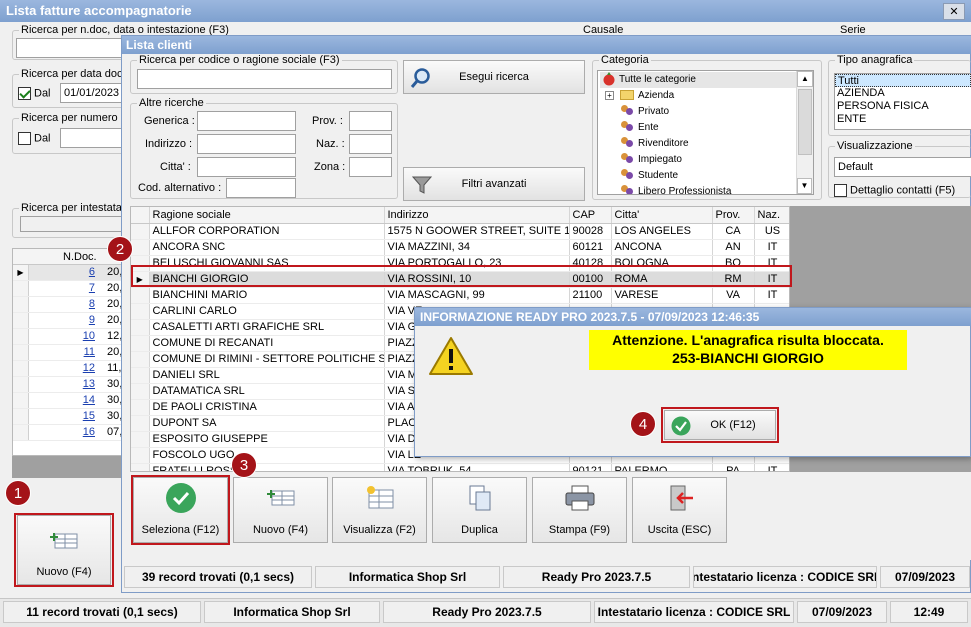  Describe the element at coordinates (89, 368) in the screenshot. I see `ndoc-link: 12` at that location.